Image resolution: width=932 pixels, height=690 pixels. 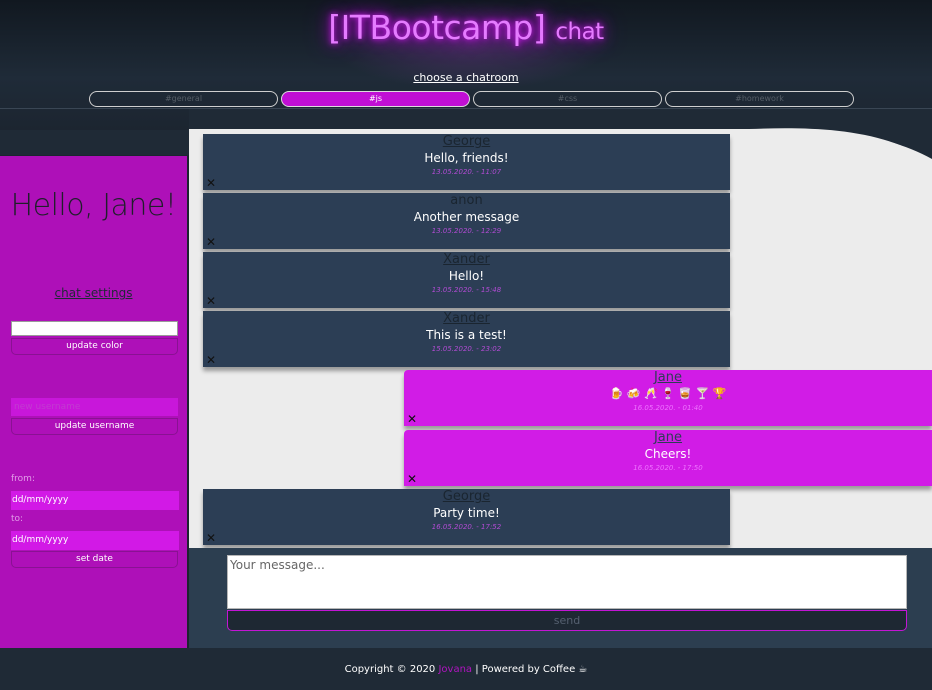 I want to click on title-main: [ITBootcamp], so click(x=437, y=27).